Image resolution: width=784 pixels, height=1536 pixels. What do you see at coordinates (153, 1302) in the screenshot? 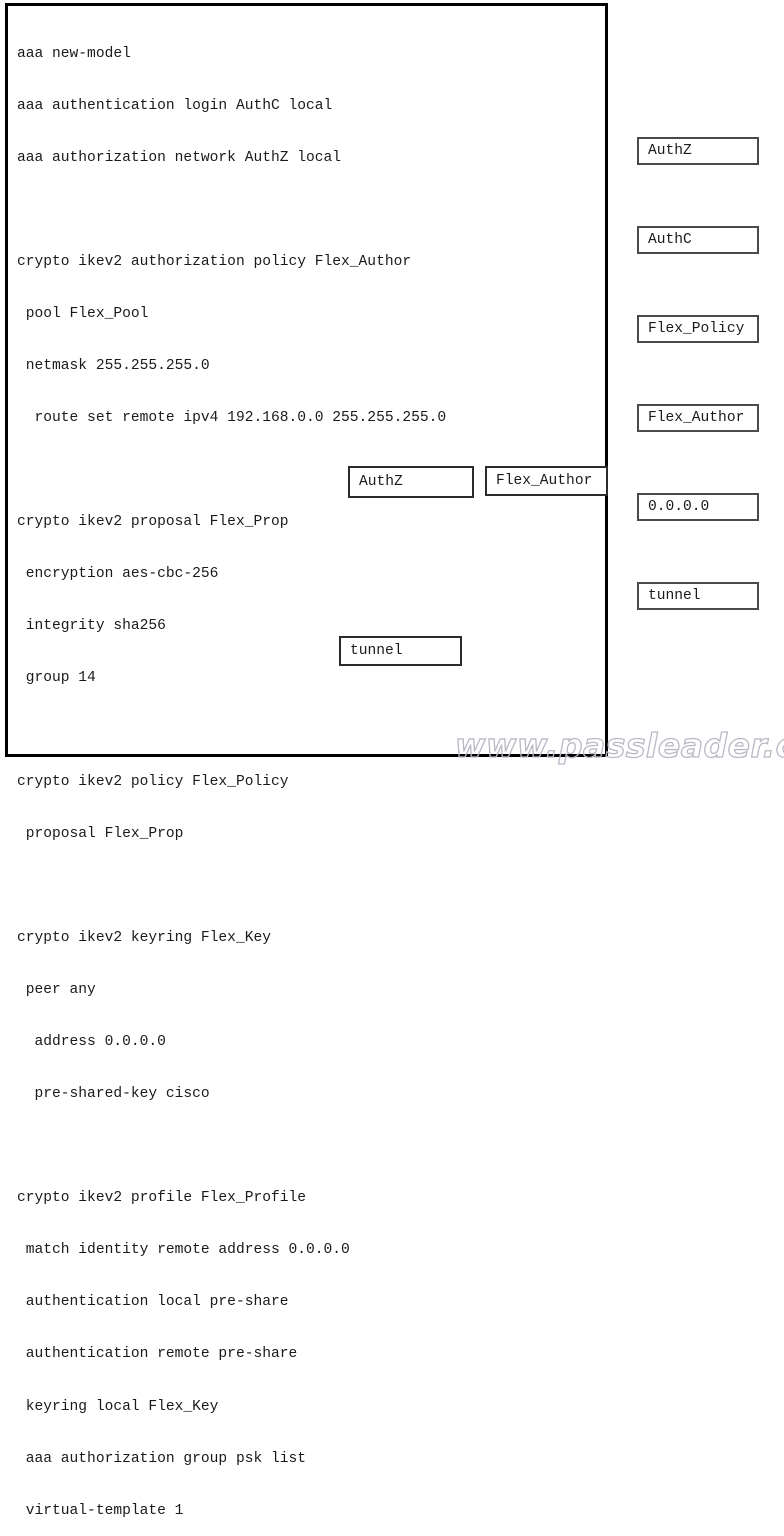
I see `config-line: authentication local pre-share` at bounding box center [153, 1302].